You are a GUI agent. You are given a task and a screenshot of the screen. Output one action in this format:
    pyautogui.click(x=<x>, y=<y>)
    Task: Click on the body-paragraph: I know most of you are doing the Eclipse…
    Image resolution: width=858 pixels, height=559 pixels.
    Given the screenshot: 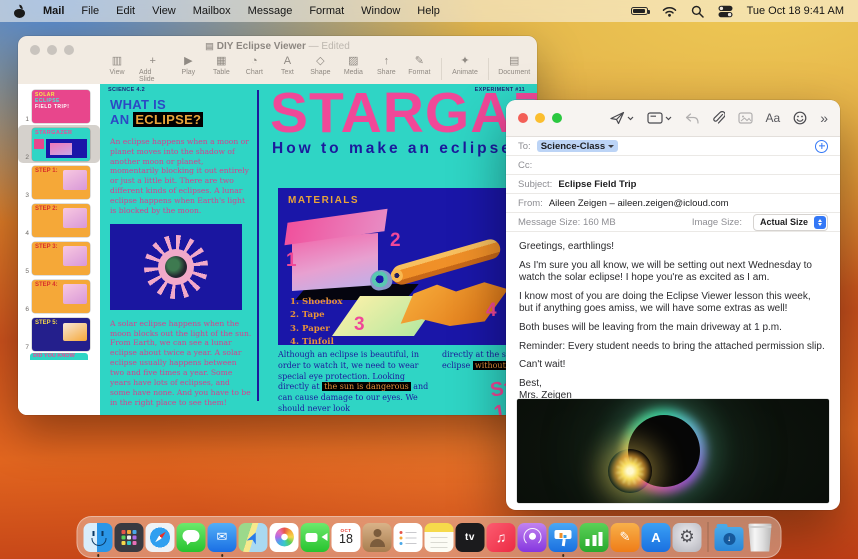 What is the action you would take?
    pyautogui.click(x=665, y=302)
    